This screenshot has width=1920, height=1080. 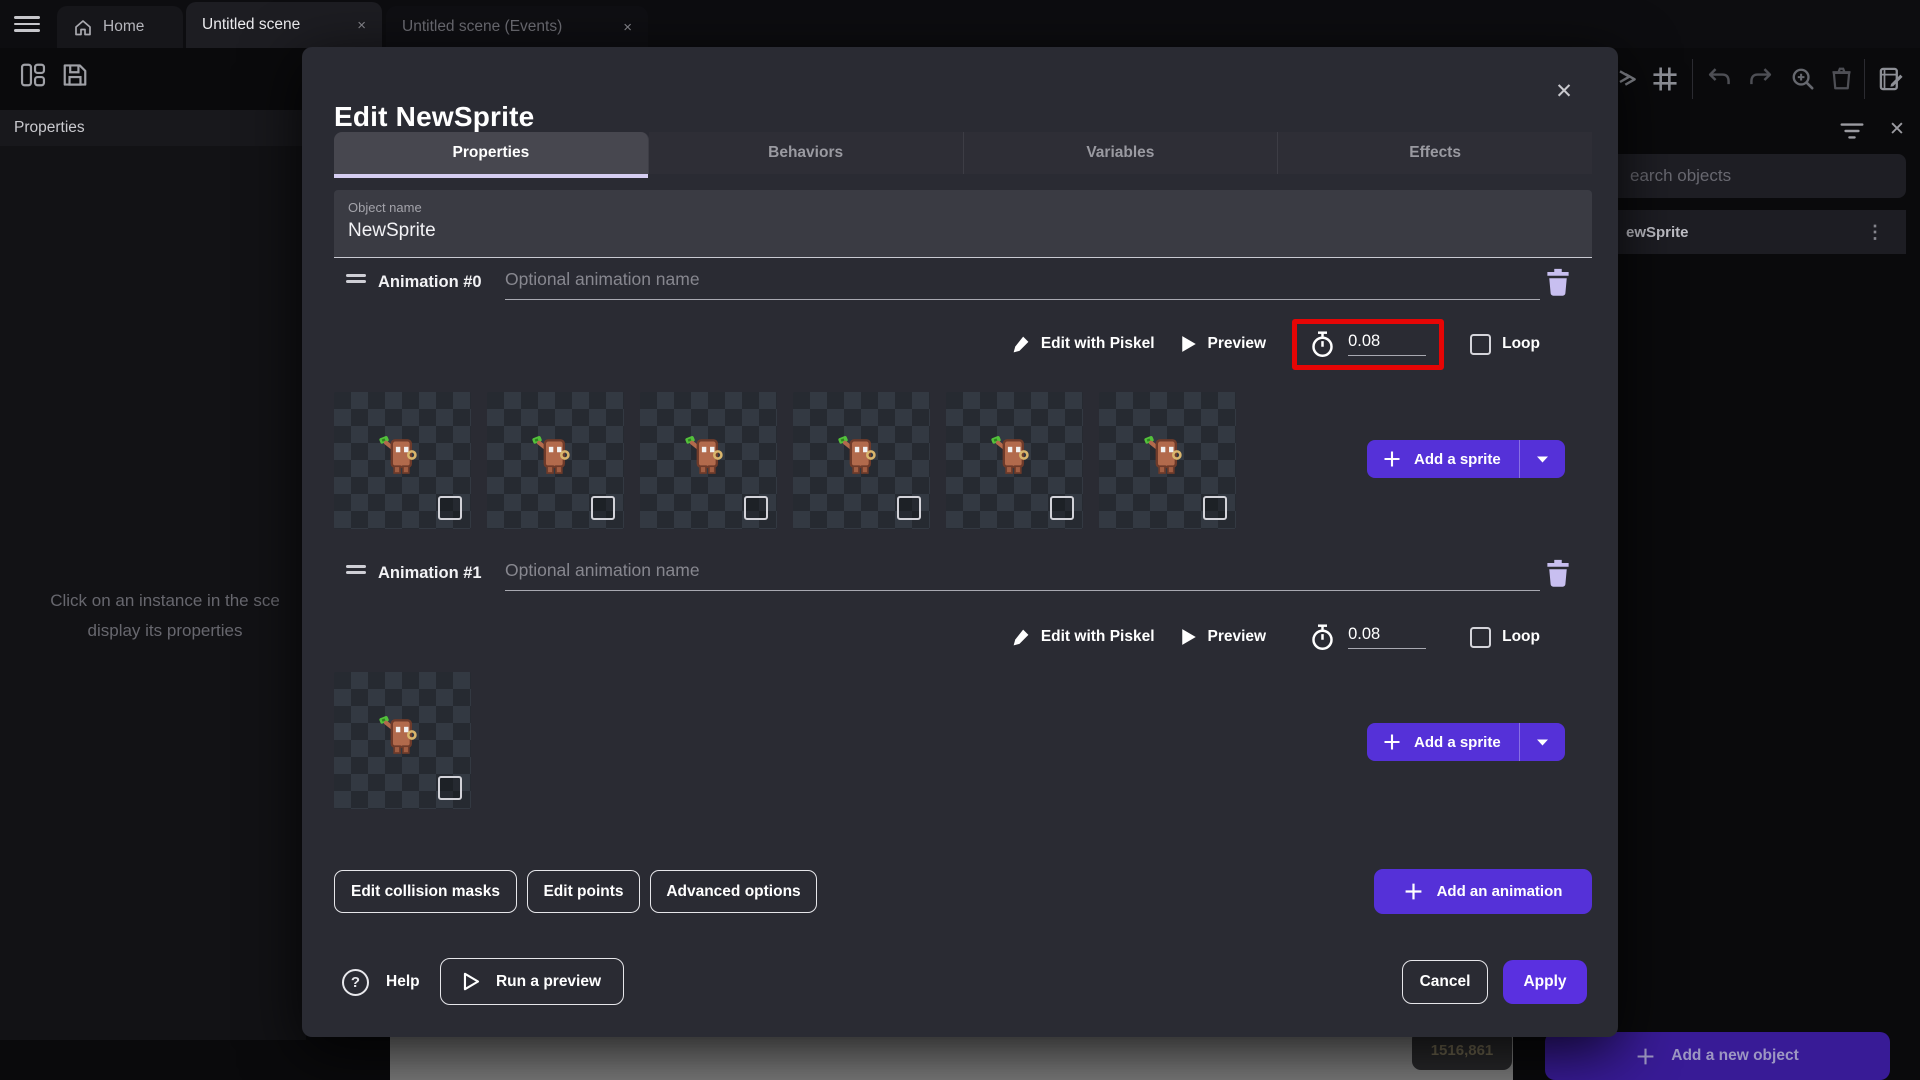 What do you see at coordinates (1875, 232) in the screenshot?
I see `kebab-menu-icon: ⋮` at bounding box center [1875, 232].